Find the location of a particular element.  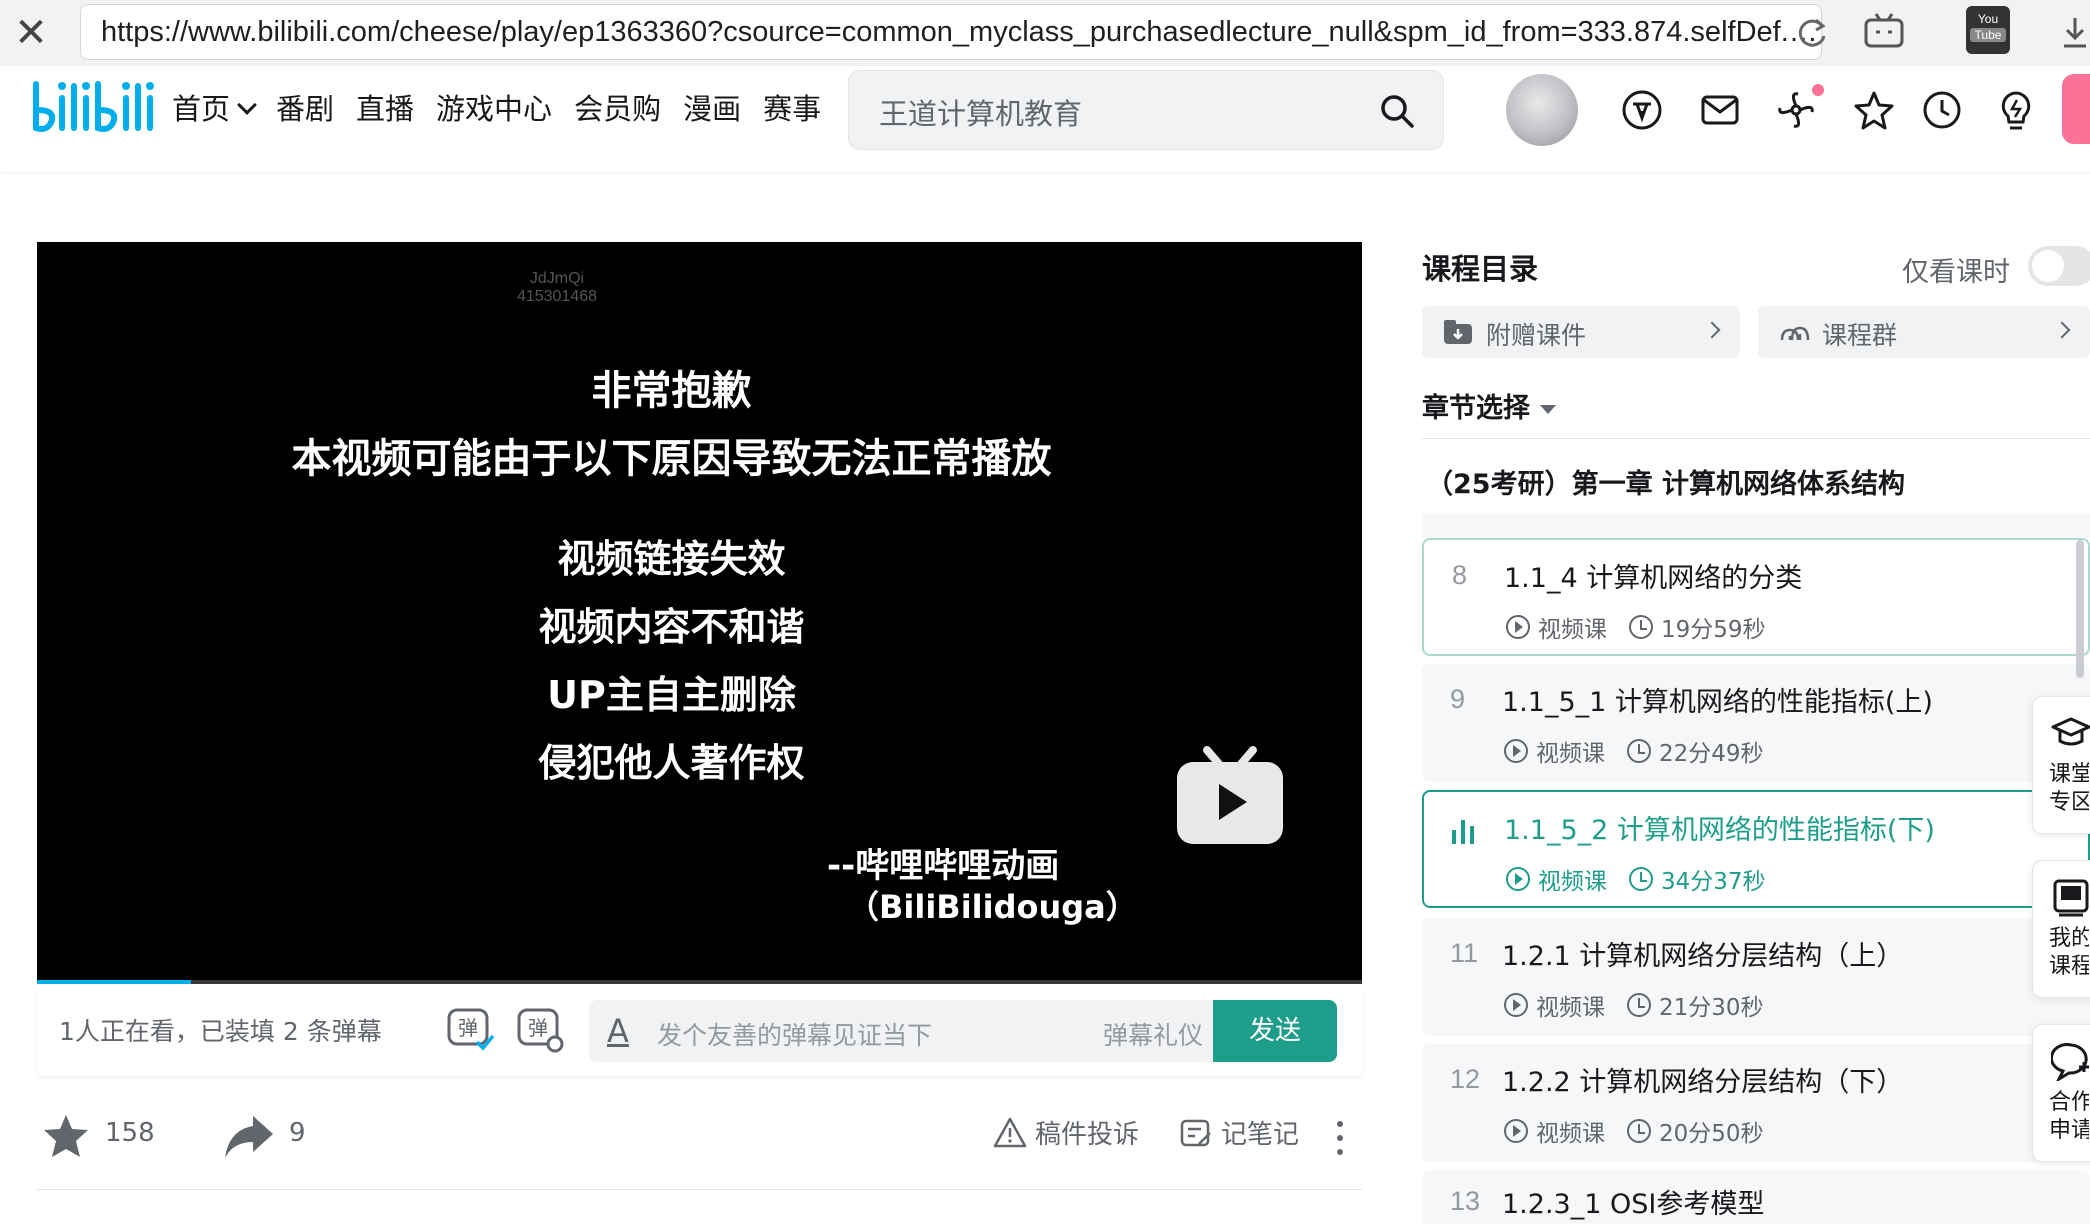

video-watermark: JdJmQi 415301468 is located at coordinates (557, 288).